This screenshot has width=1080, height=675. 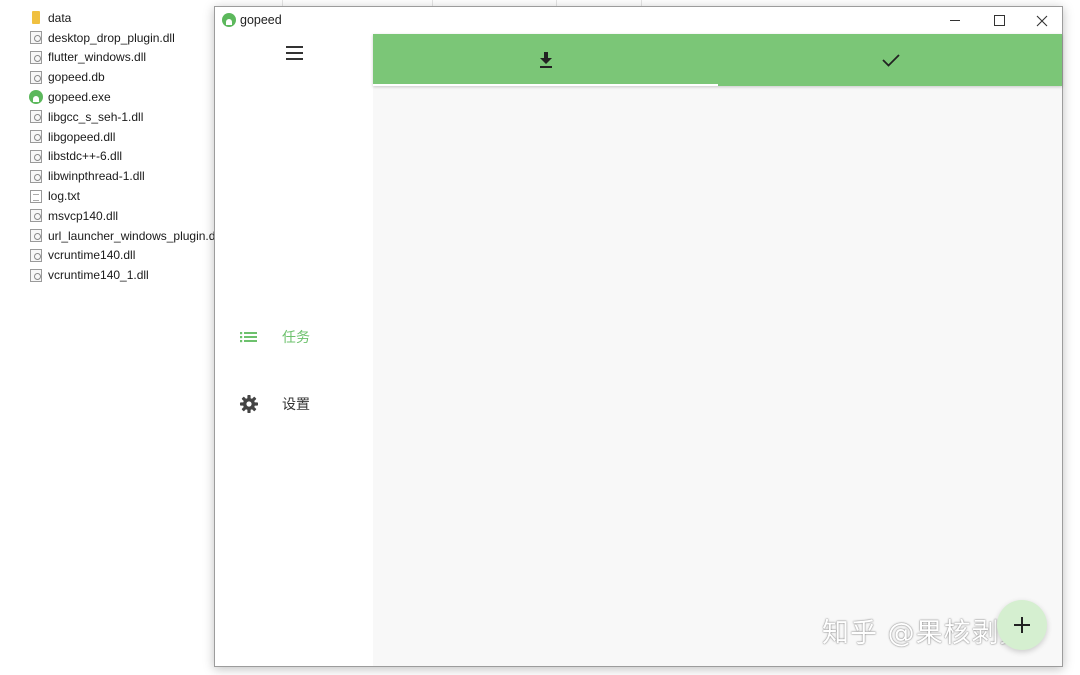 I want to click on plus-icon, so click(x=1022, y=625).